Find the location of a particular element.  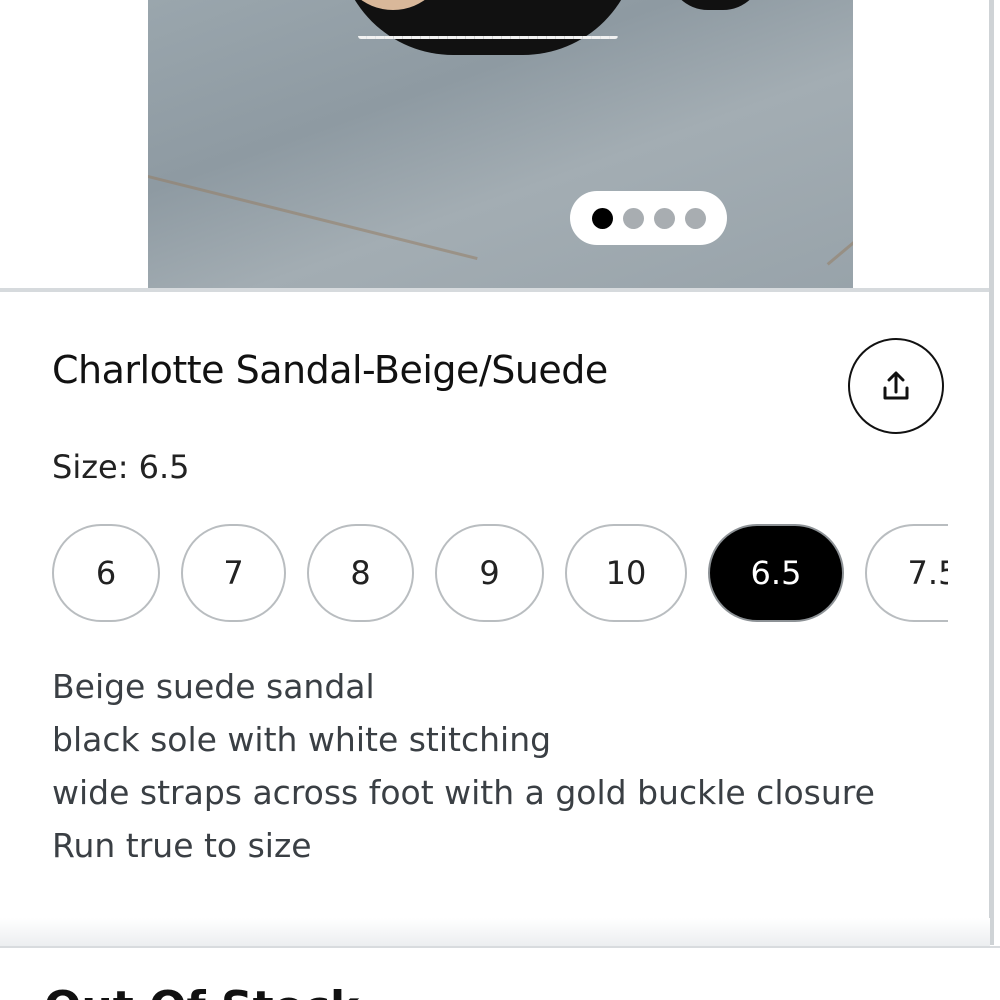

size-option-9: 9 is located at coordinates (489, 573).